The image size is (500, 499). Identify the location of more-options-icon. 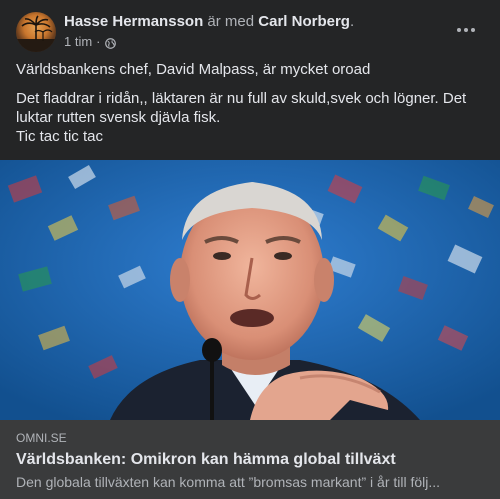
(466, 30).